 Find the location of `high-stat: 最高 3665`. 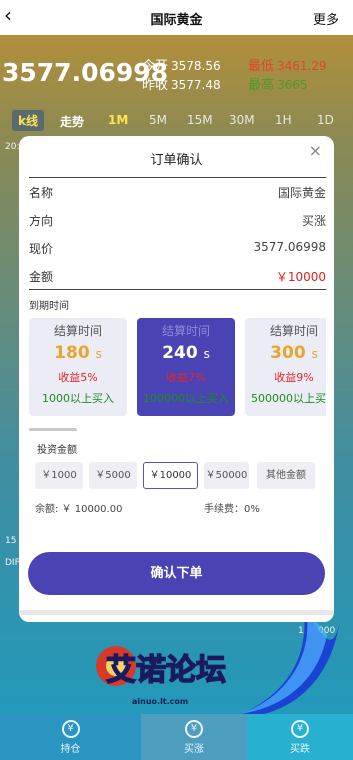

high-stat: 最高 3665 is located at coordinates (278, 83).